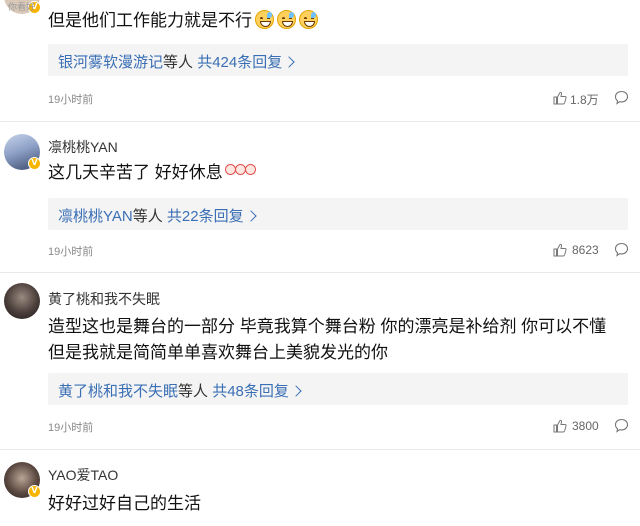 This screenshot has height=526, width=640. I want to click on like-count: 8623, so click(585, 250).